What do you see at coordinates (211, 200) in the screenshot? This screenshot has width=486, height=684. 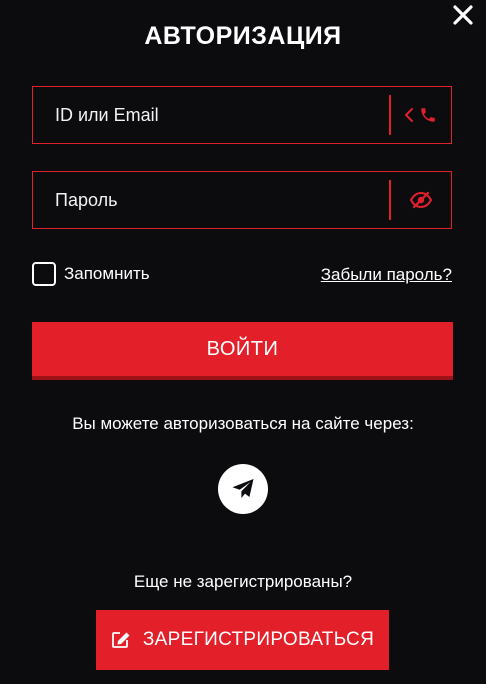 I see `password-input` at bounding box center [211, 200].